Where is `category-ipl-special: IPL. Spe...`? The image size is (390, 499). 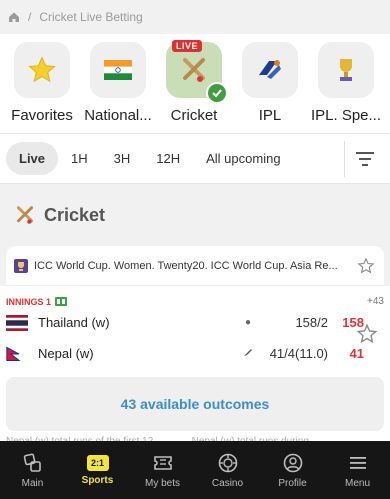 category-ipl-special: IPL. Spe... is located at coordinates (346, 87).